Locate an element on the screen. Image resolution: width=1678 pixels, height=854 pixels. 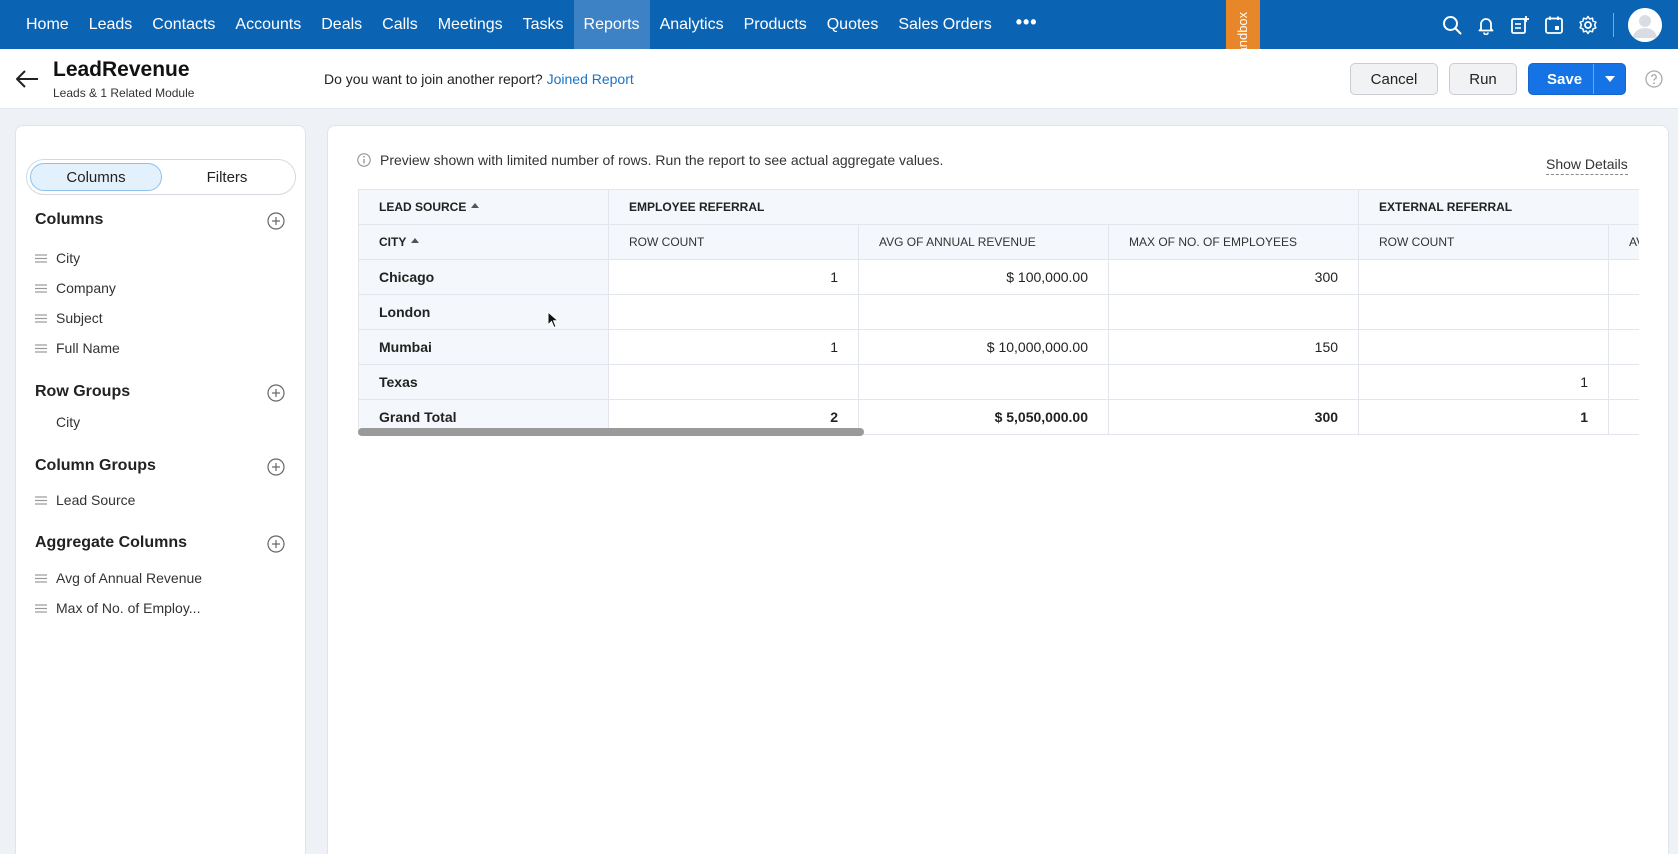
table-row: Chicago 1 $ 100,000.00 300 is located at coordinates (998, 277).